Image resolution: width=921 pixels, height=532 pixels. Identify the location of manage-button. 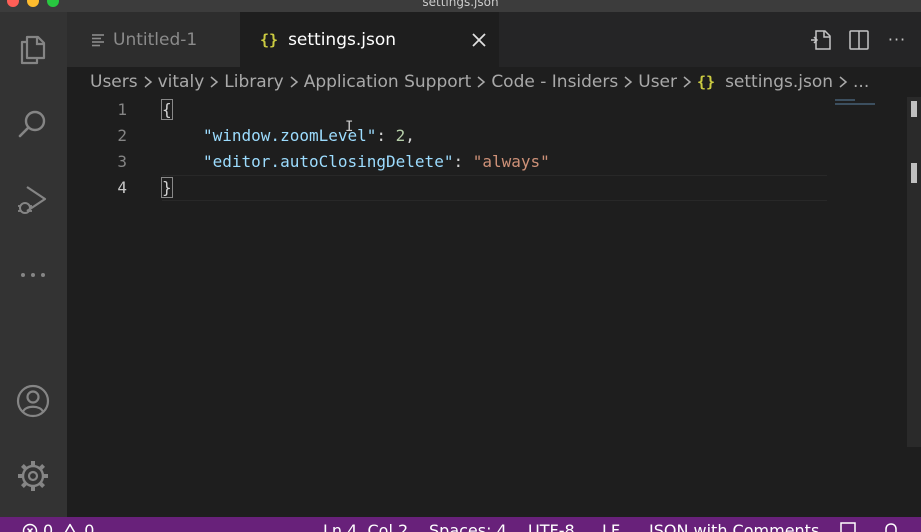
(33, 476).